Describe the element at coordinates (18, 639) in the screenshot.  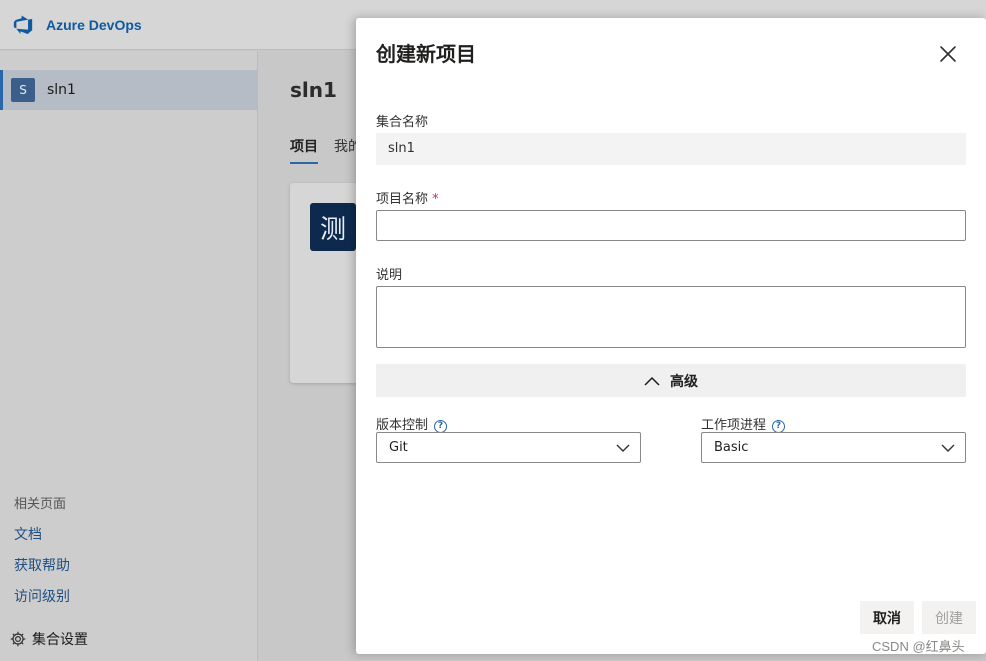
I see `gear-icon` at that location.